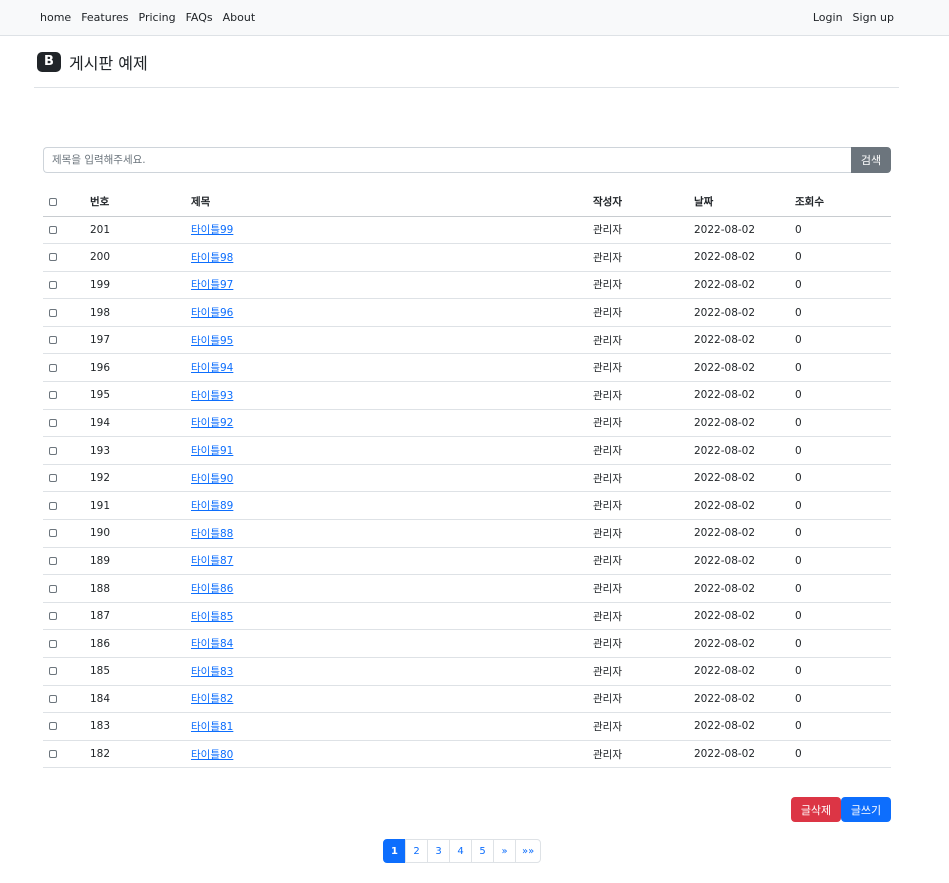 Image resolution: width=949 pixels, height=883 pixels. I want to click on pagination: 1 2 3 4 5»»», so click(462, 851).